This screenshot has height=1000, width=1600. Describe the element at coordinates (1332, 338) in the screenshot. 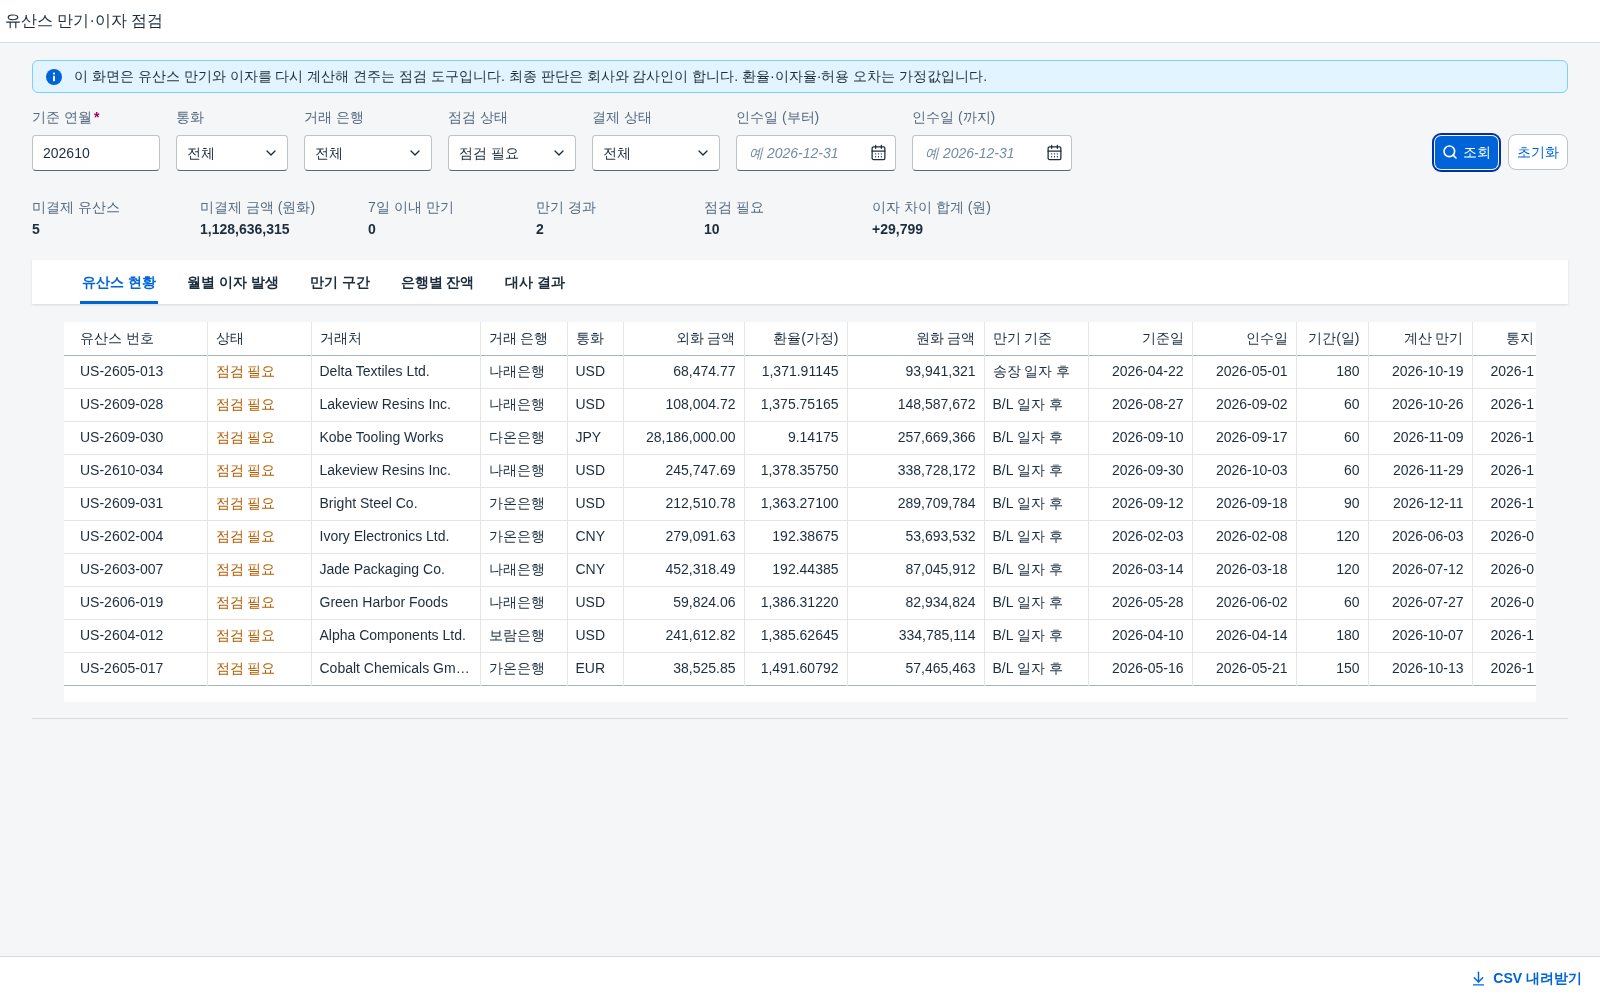

I see `column-header: 기간(일)` at that location.